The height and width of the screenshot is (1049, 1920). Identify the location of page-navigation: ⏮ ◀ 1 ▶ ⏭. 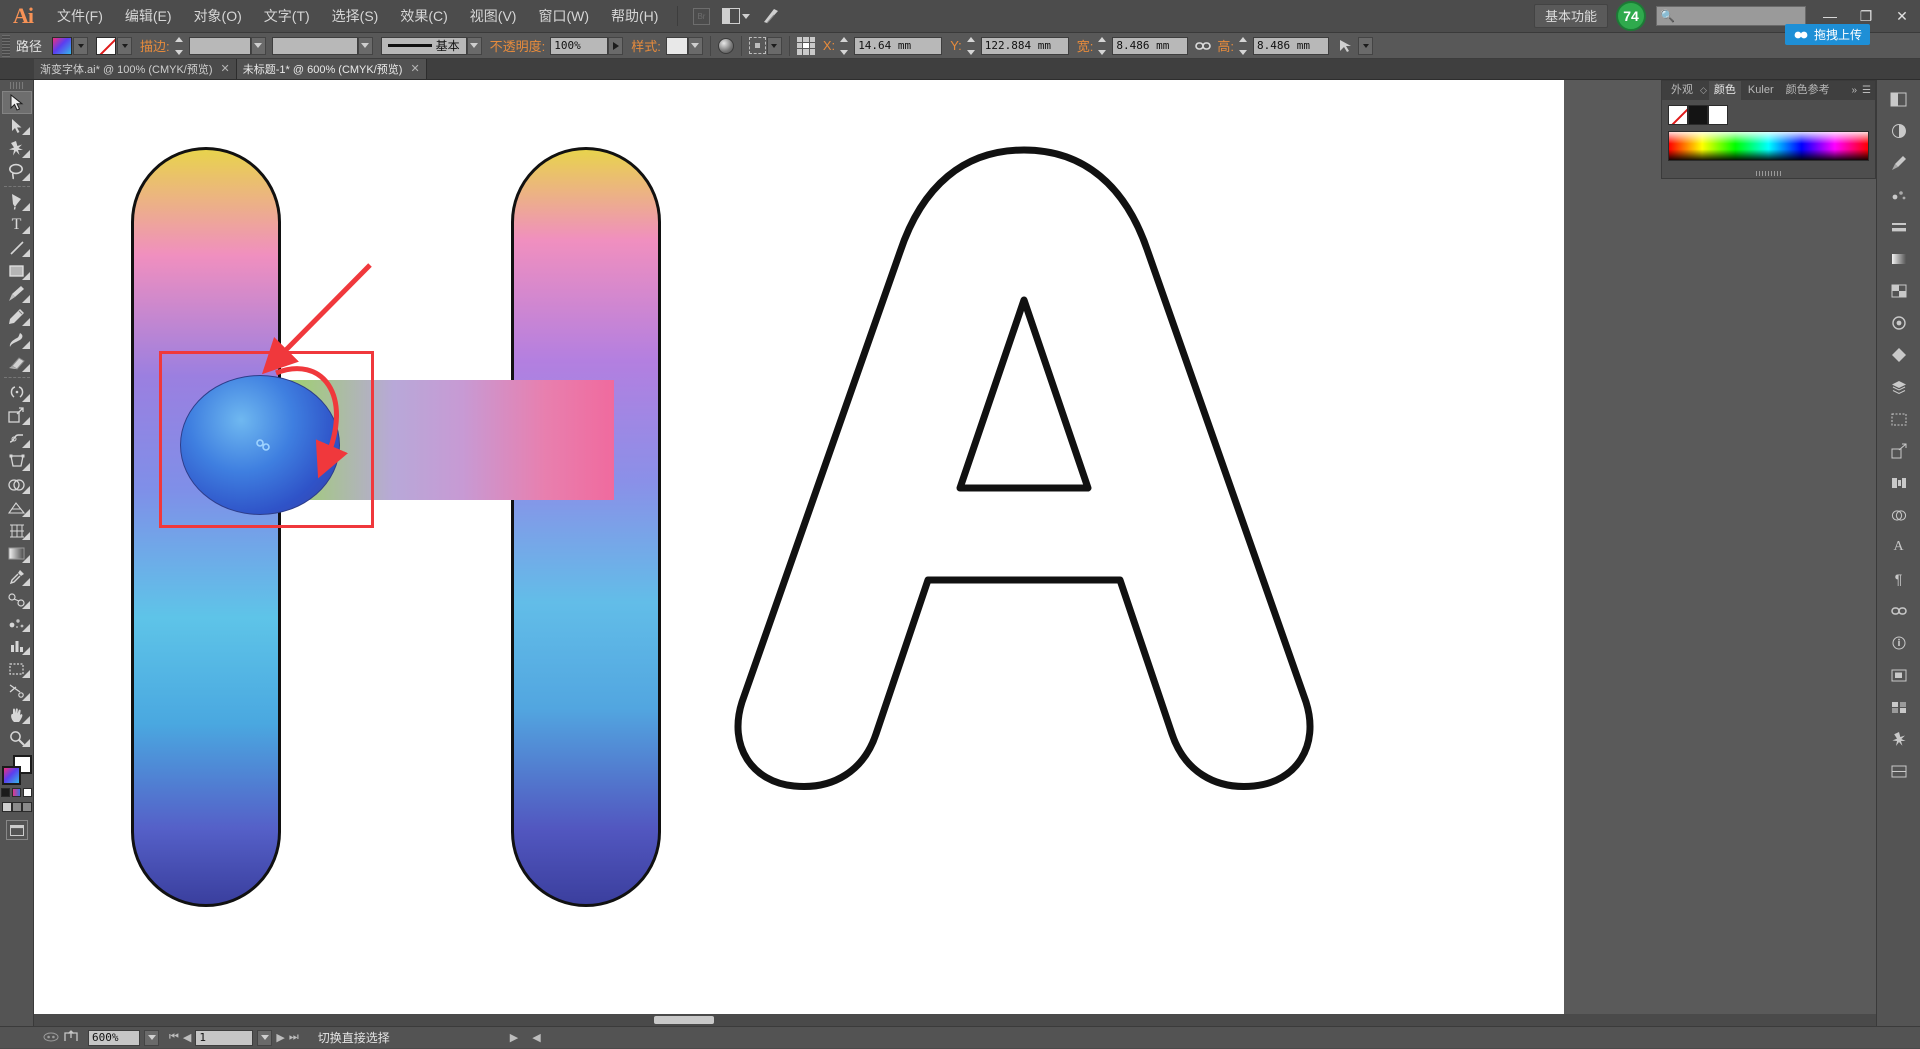
(234, 1038).